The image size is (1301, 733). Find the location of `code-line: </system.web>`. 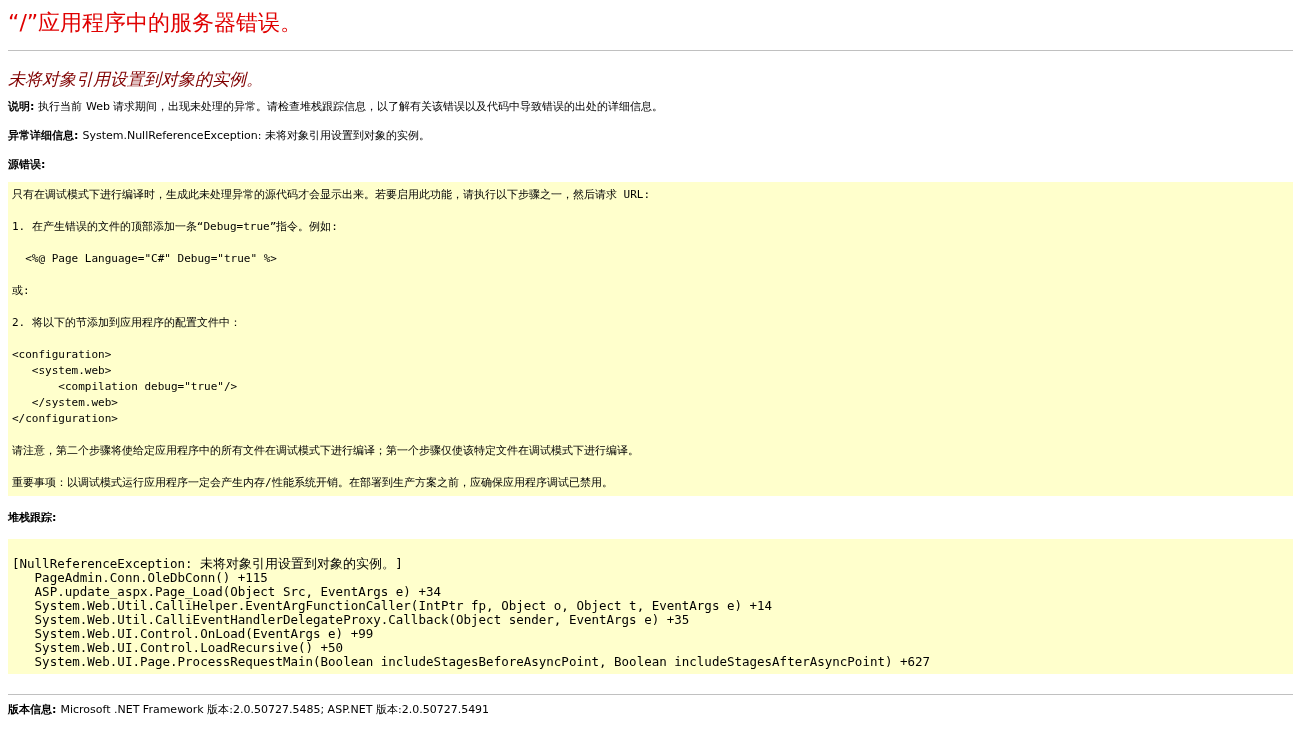

code-line: </system.web> is located at coordinates (74, 403).